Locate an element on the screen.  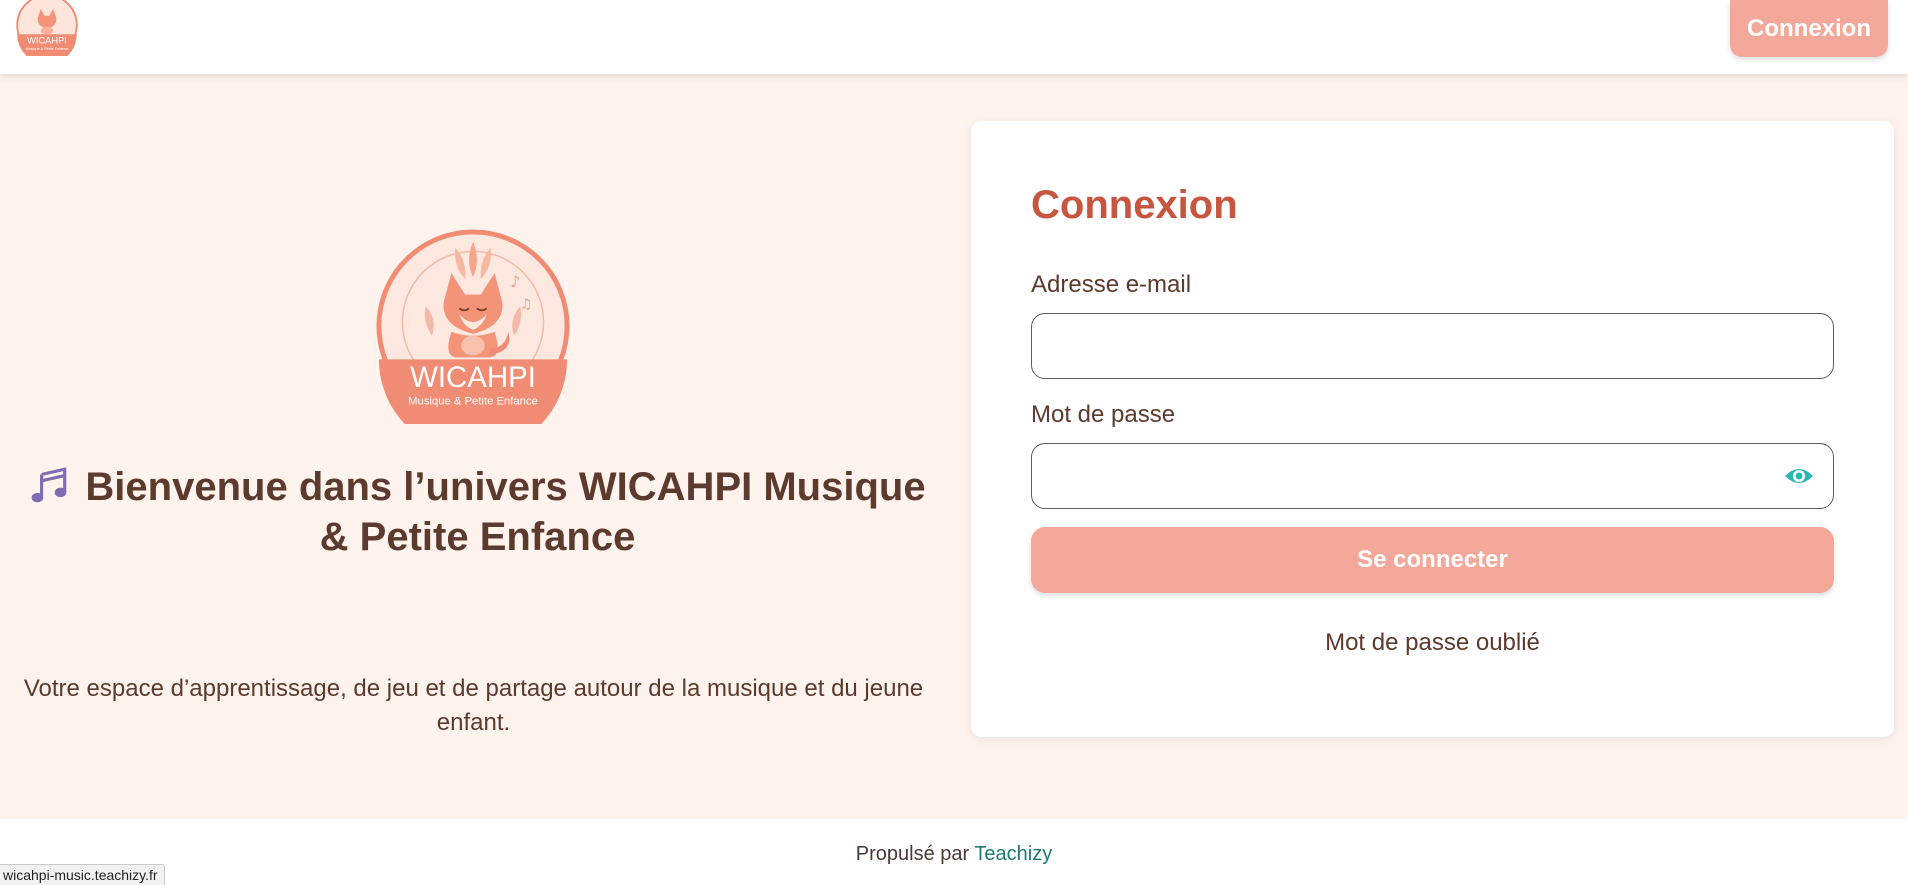
eye-icon is located at coordinates (1799, 476).